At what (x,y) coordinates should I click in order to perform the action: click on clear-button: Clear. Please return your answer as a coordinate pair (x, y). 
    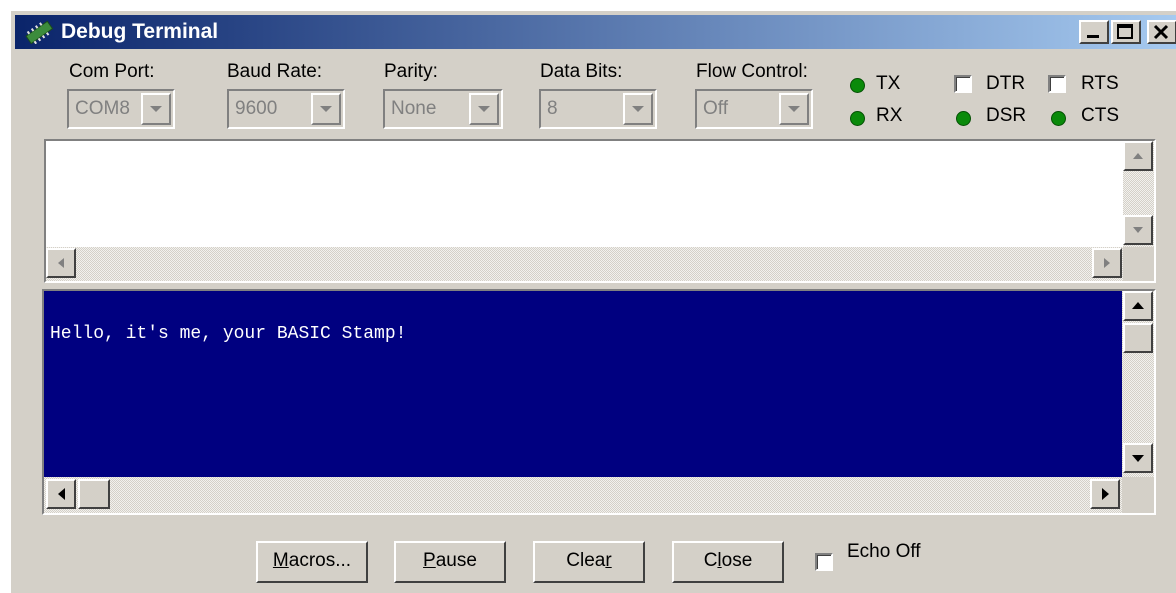
    Looking at the image, I should click on (589, 562).